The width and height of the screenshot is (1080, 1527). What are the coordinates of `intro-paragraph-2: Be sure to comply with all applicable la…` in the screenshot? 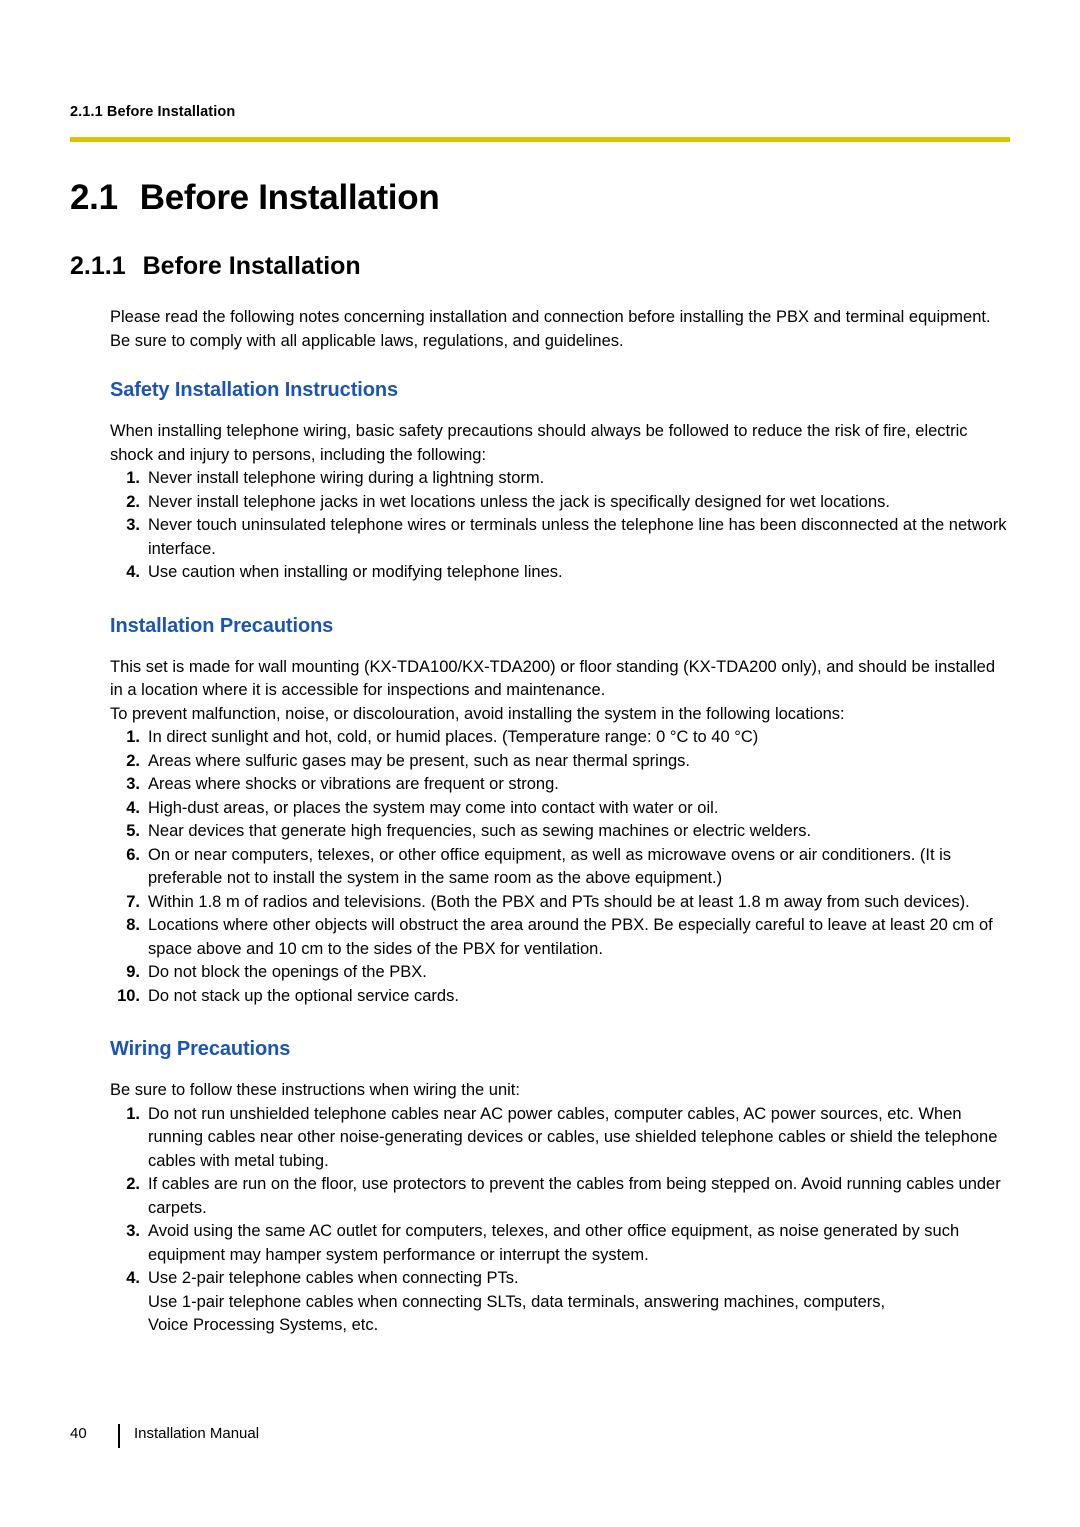 It's located at (367, 340).